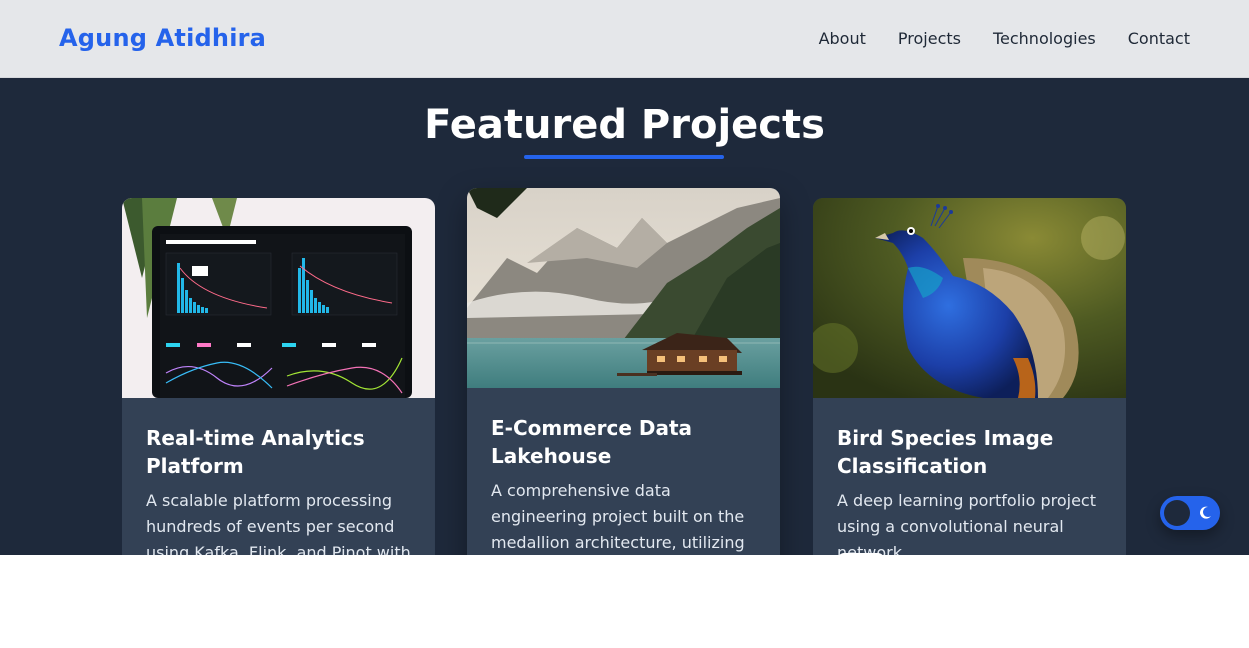  Describe the element at coordinates (1205, 512) in the screenshot. I see `moon-icon` at that location.